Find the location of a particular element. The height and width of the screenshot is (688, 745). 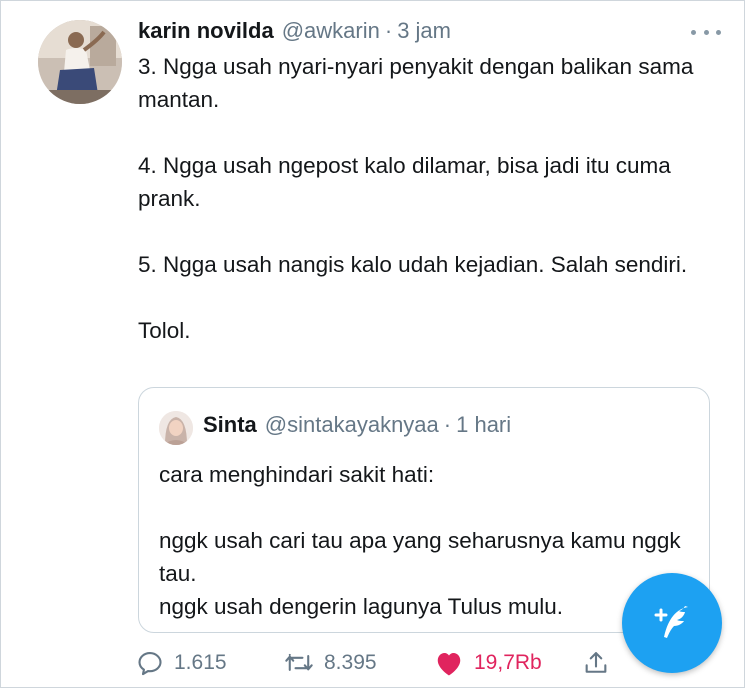

quoted-author-handle: @sintakayaknyaa is located at coordinates (351, 424).